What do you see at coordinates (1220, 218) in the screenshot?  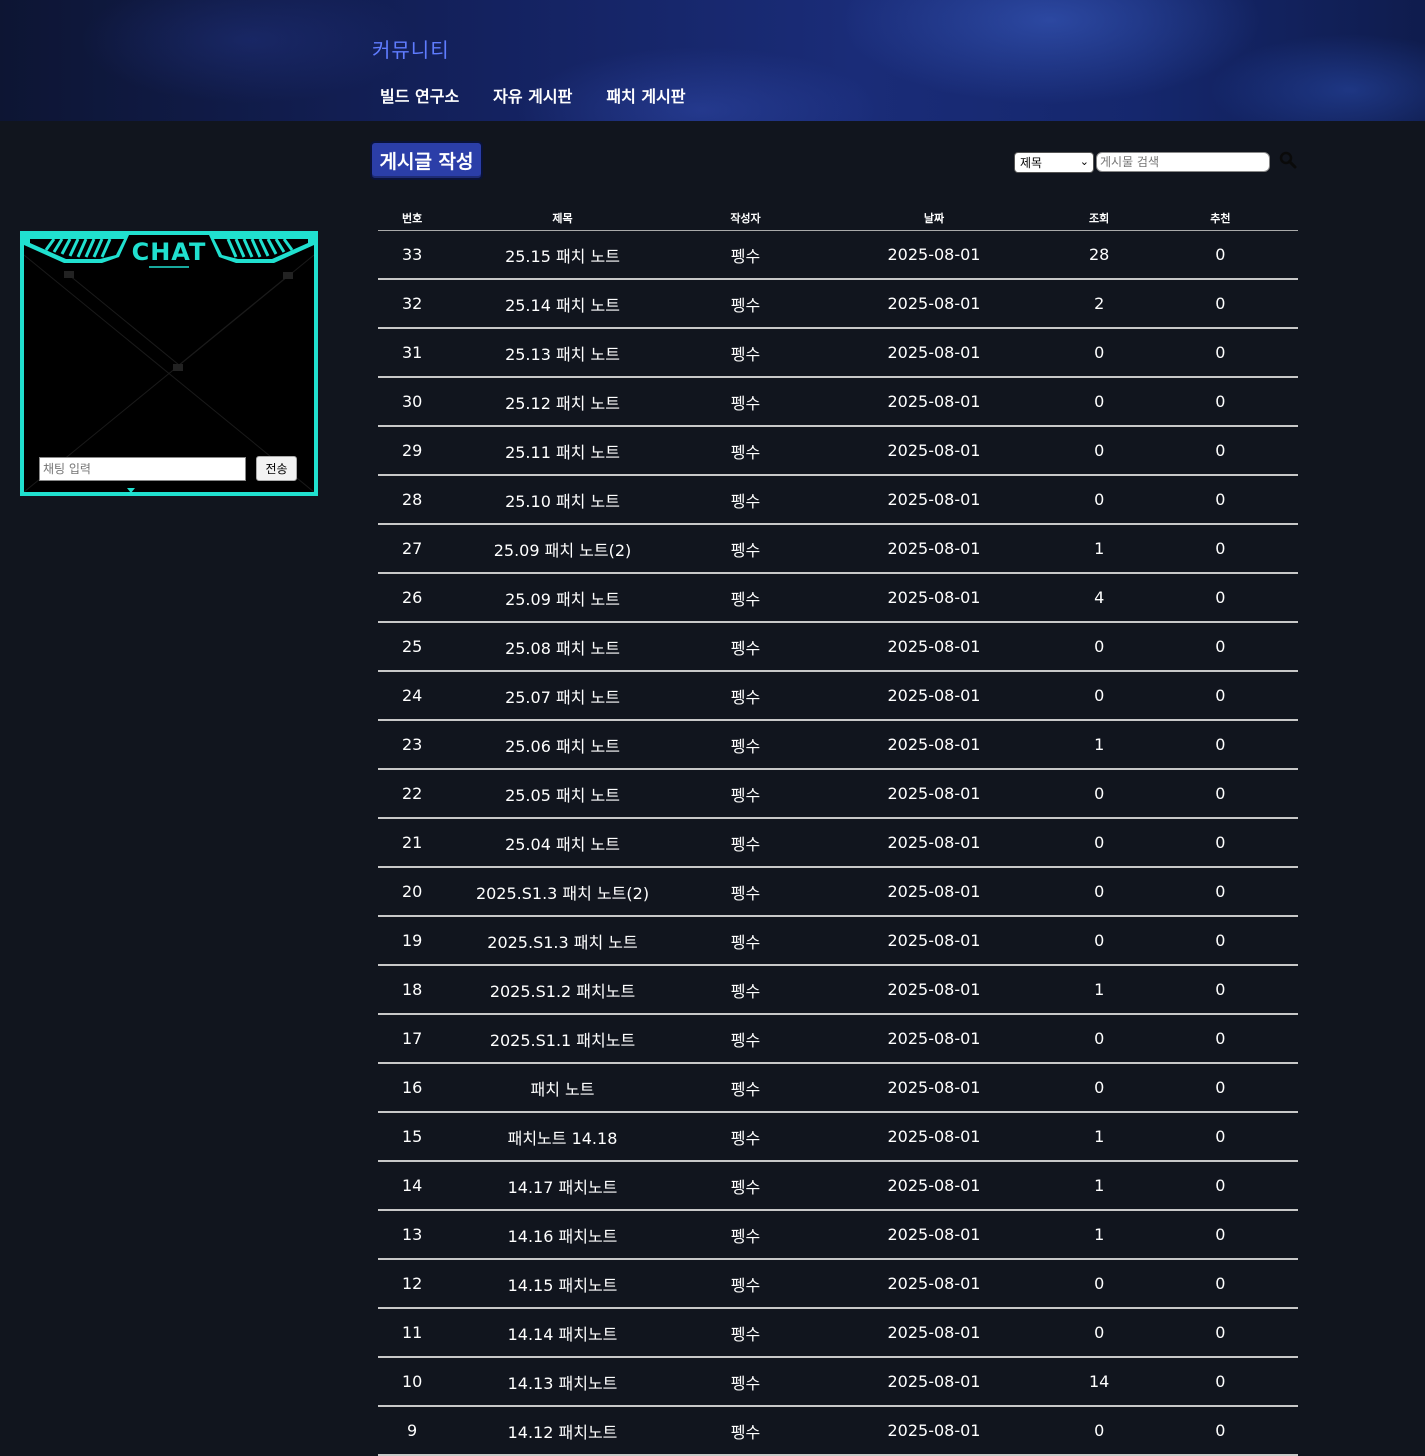 I see `col-recommend-header: 추천` at bounding box center [1220, 218].